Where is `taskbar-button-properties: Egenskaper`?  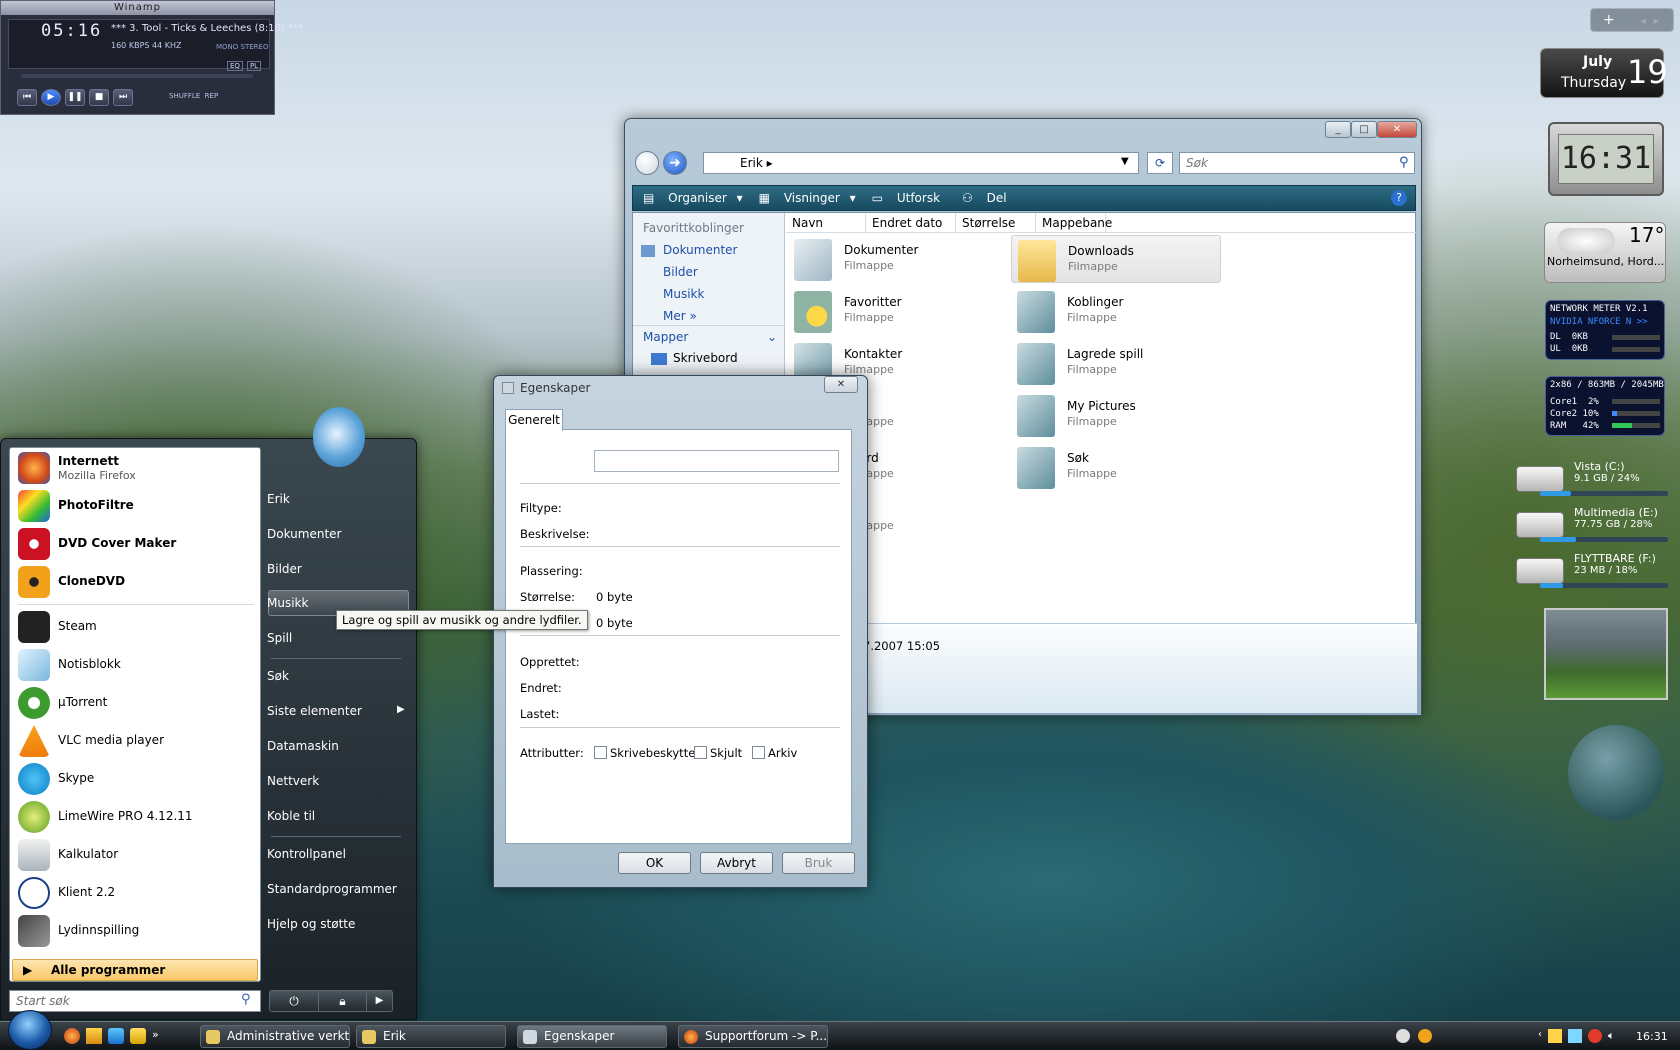 taskbar-button-properties: Egenskaper is located at coordinates (592, 1036).